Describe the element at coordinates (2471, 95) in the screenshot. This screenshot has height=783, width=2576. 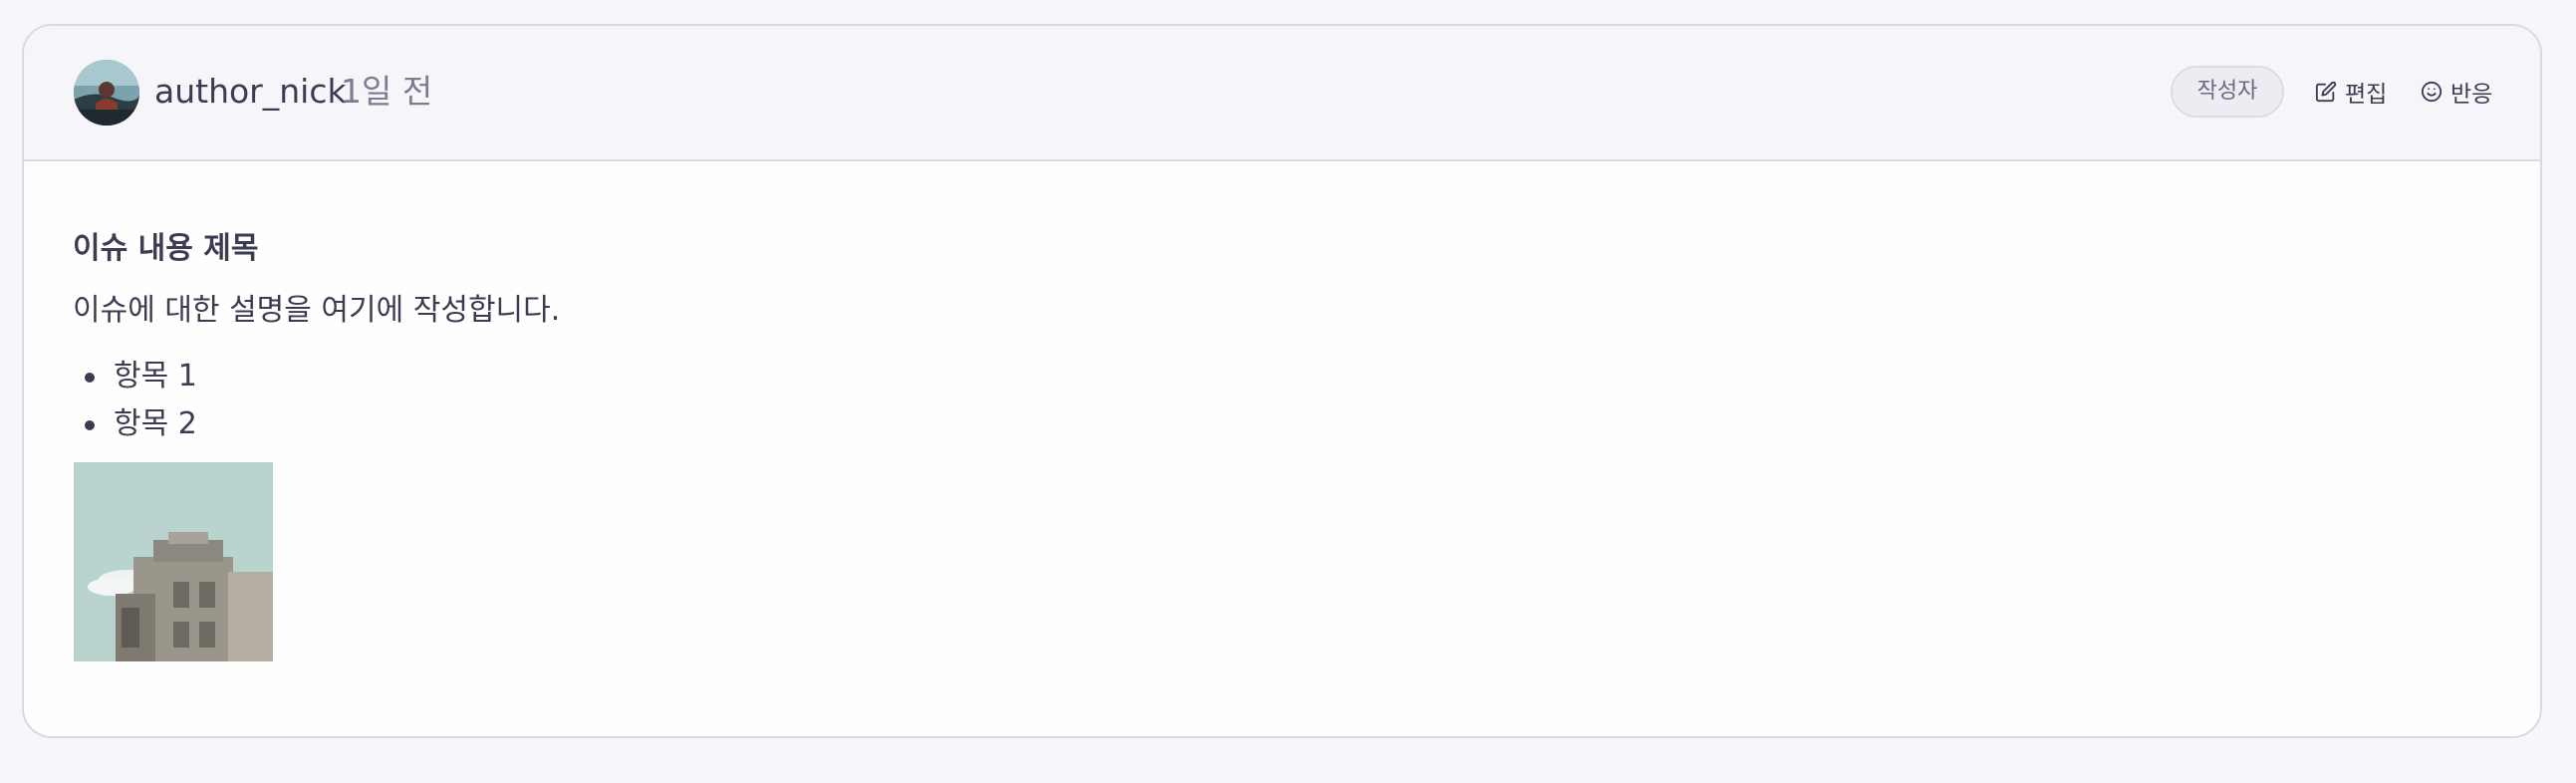
I see `react-button-label: 반응` at that location.